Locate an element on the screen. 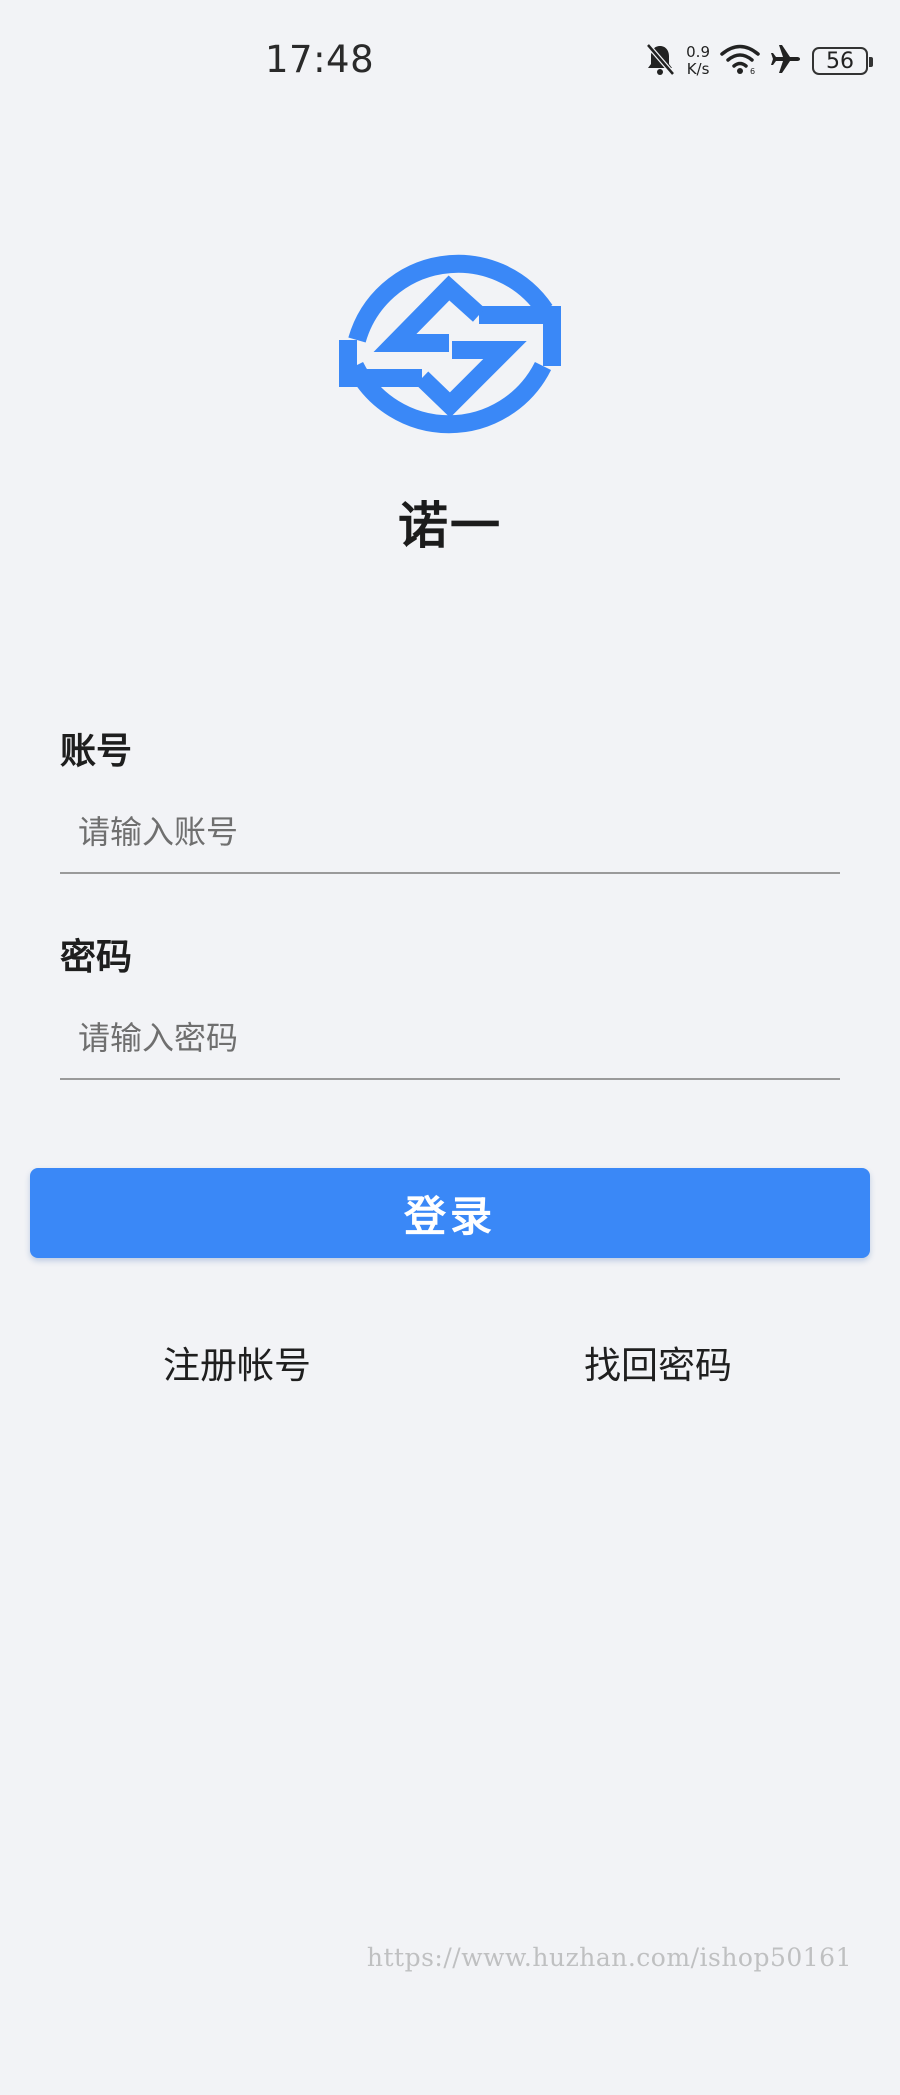 Image resolution: width=900 pixels, height=2095 pixels. airplane-icon is located at coordinates (786, 61).